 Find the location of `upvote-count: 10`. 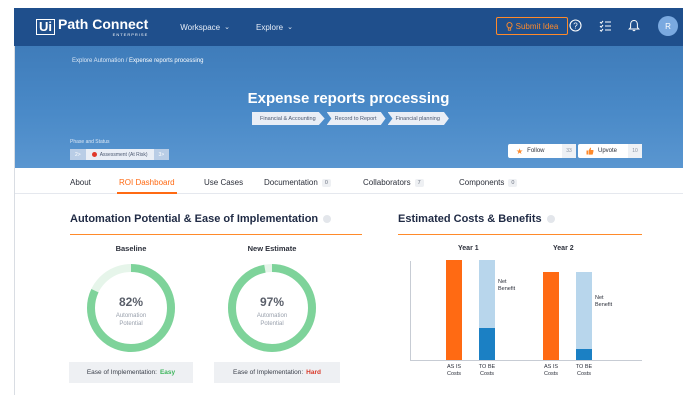

upvote-count: 10 is located at coordinates (635, 151).